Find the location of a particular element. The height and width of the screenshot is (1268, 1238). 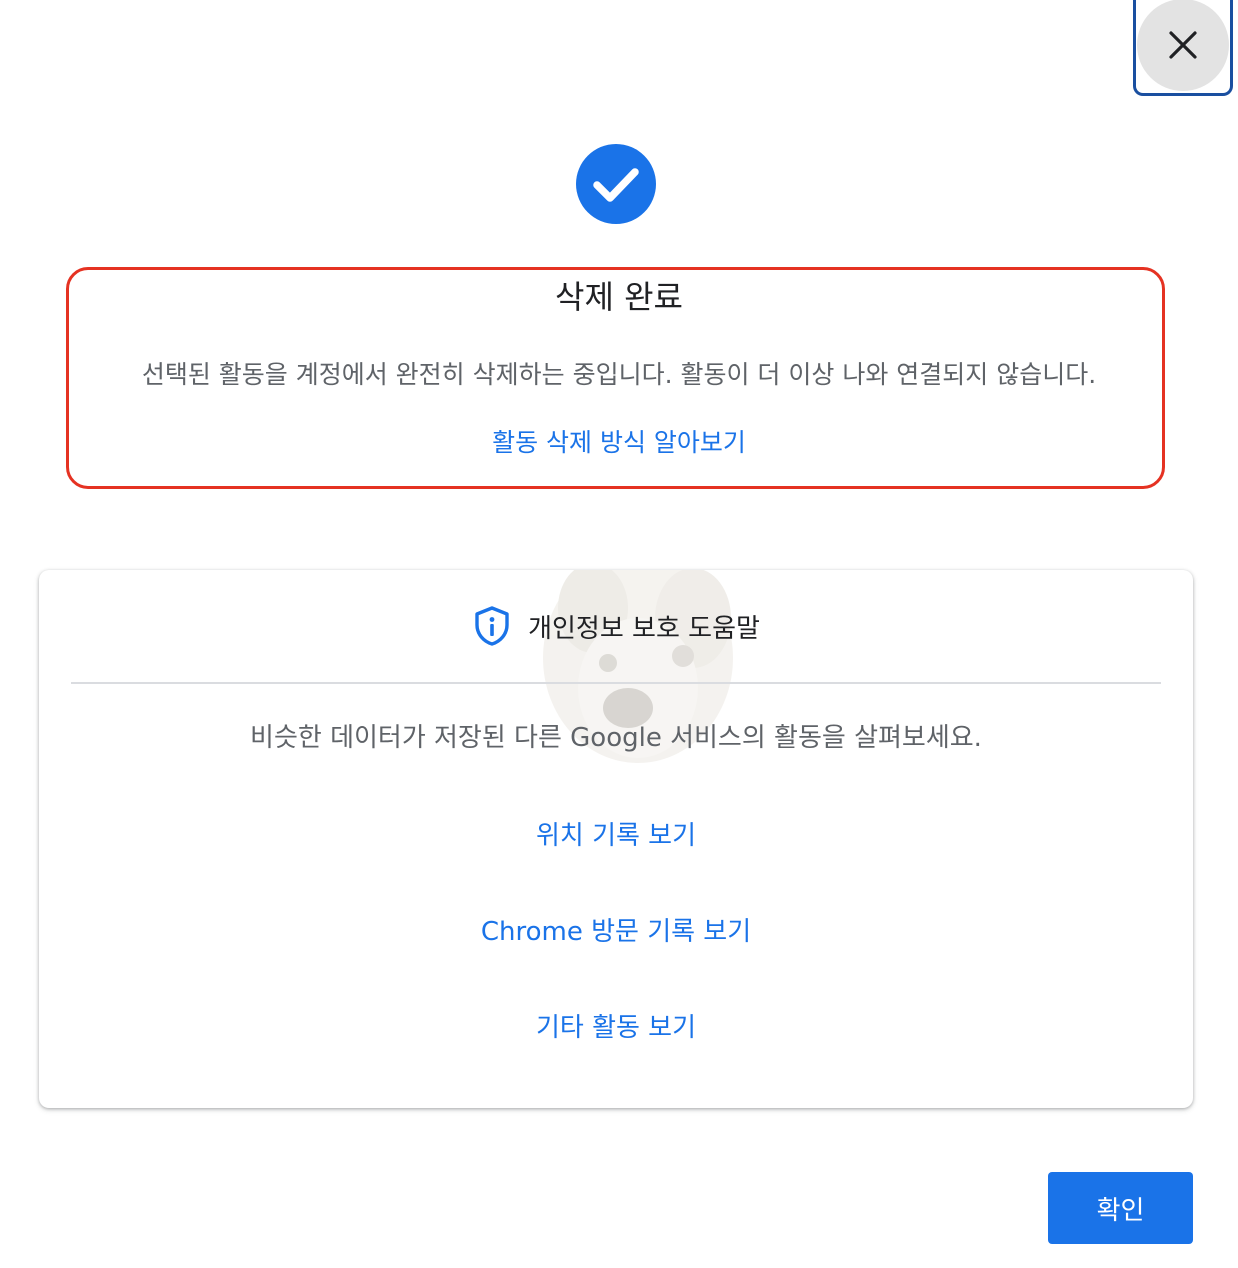

dialog-title: 삭제 완료 is located at coordinates (619, 297).